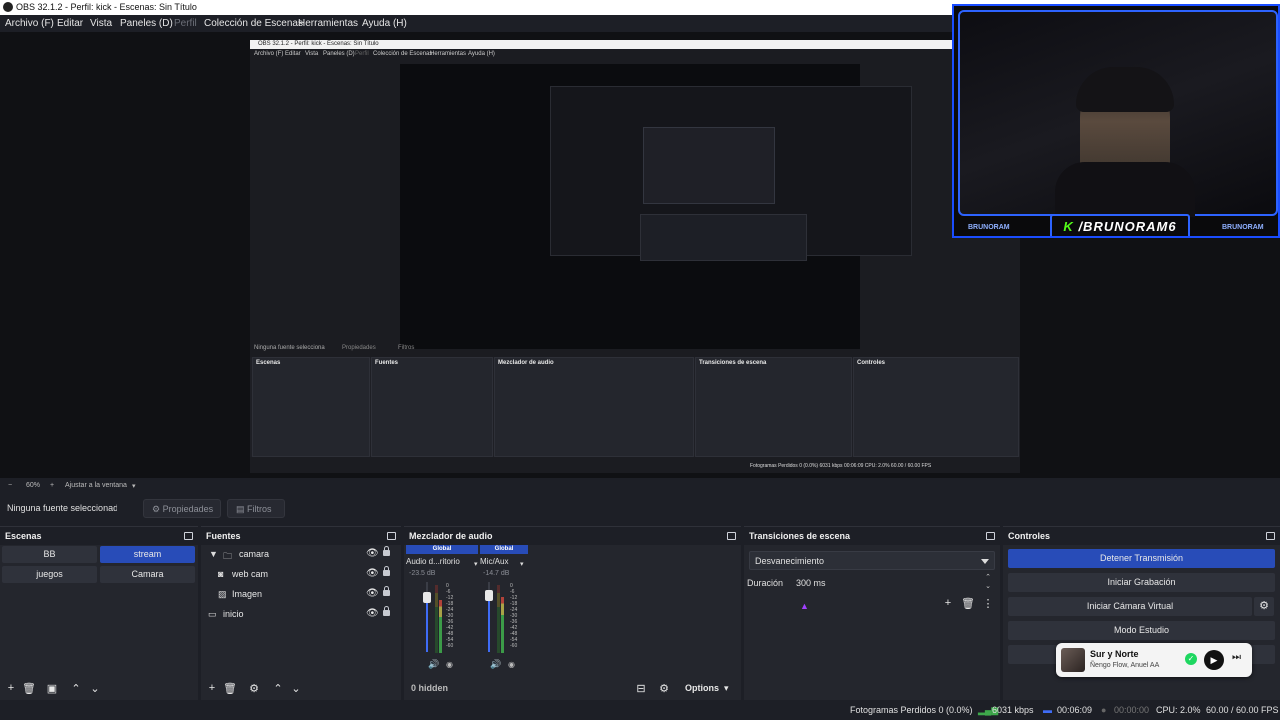  I want to click on filters-button: ▤ Filtros, so click(256, 508).